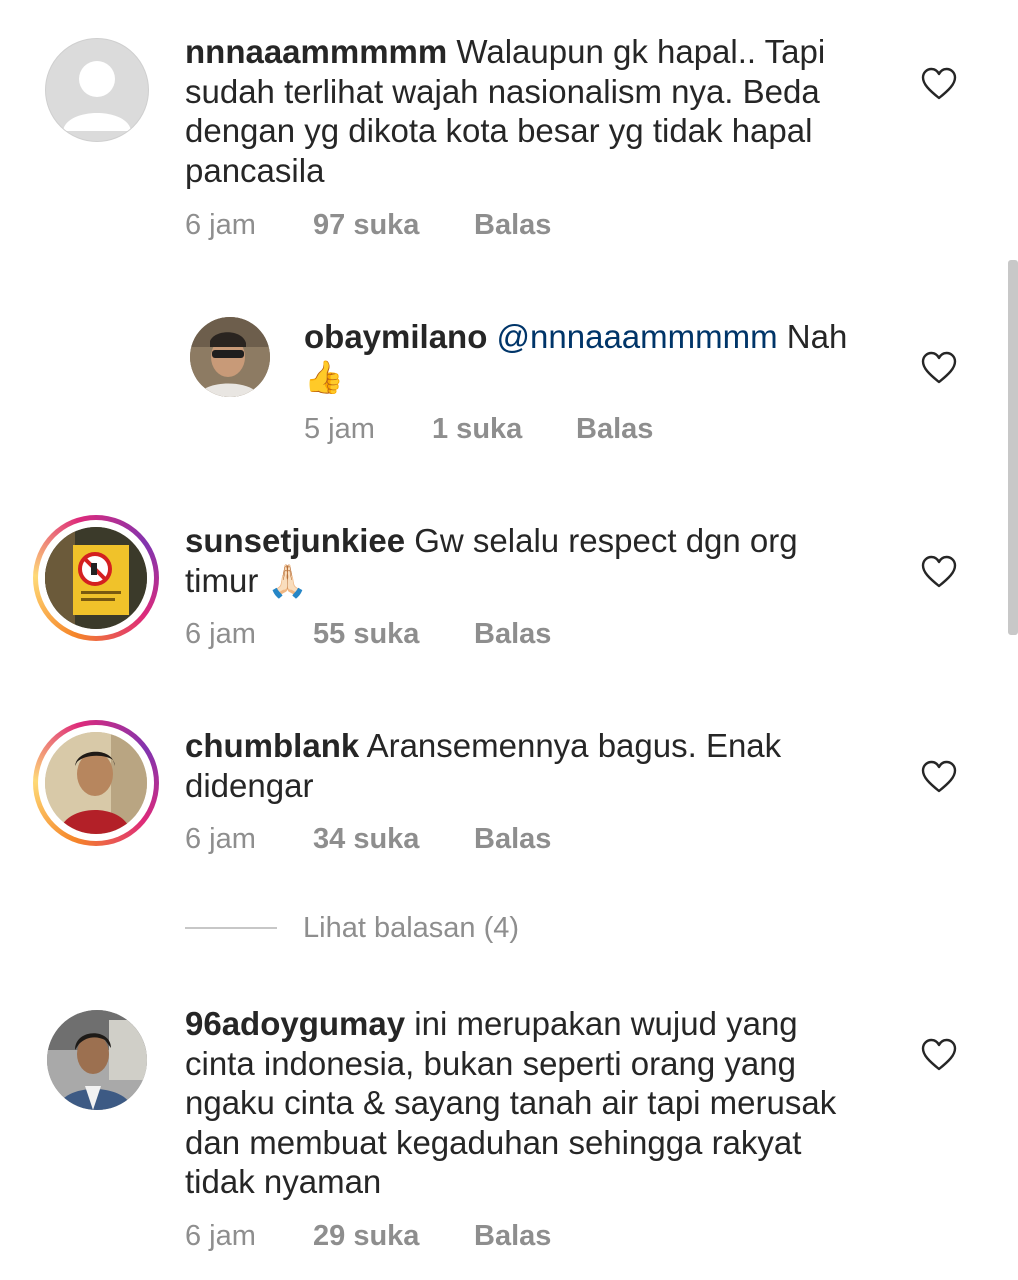  I want to click on mention-link: @nnnaaammmmm, so click(637, 336).